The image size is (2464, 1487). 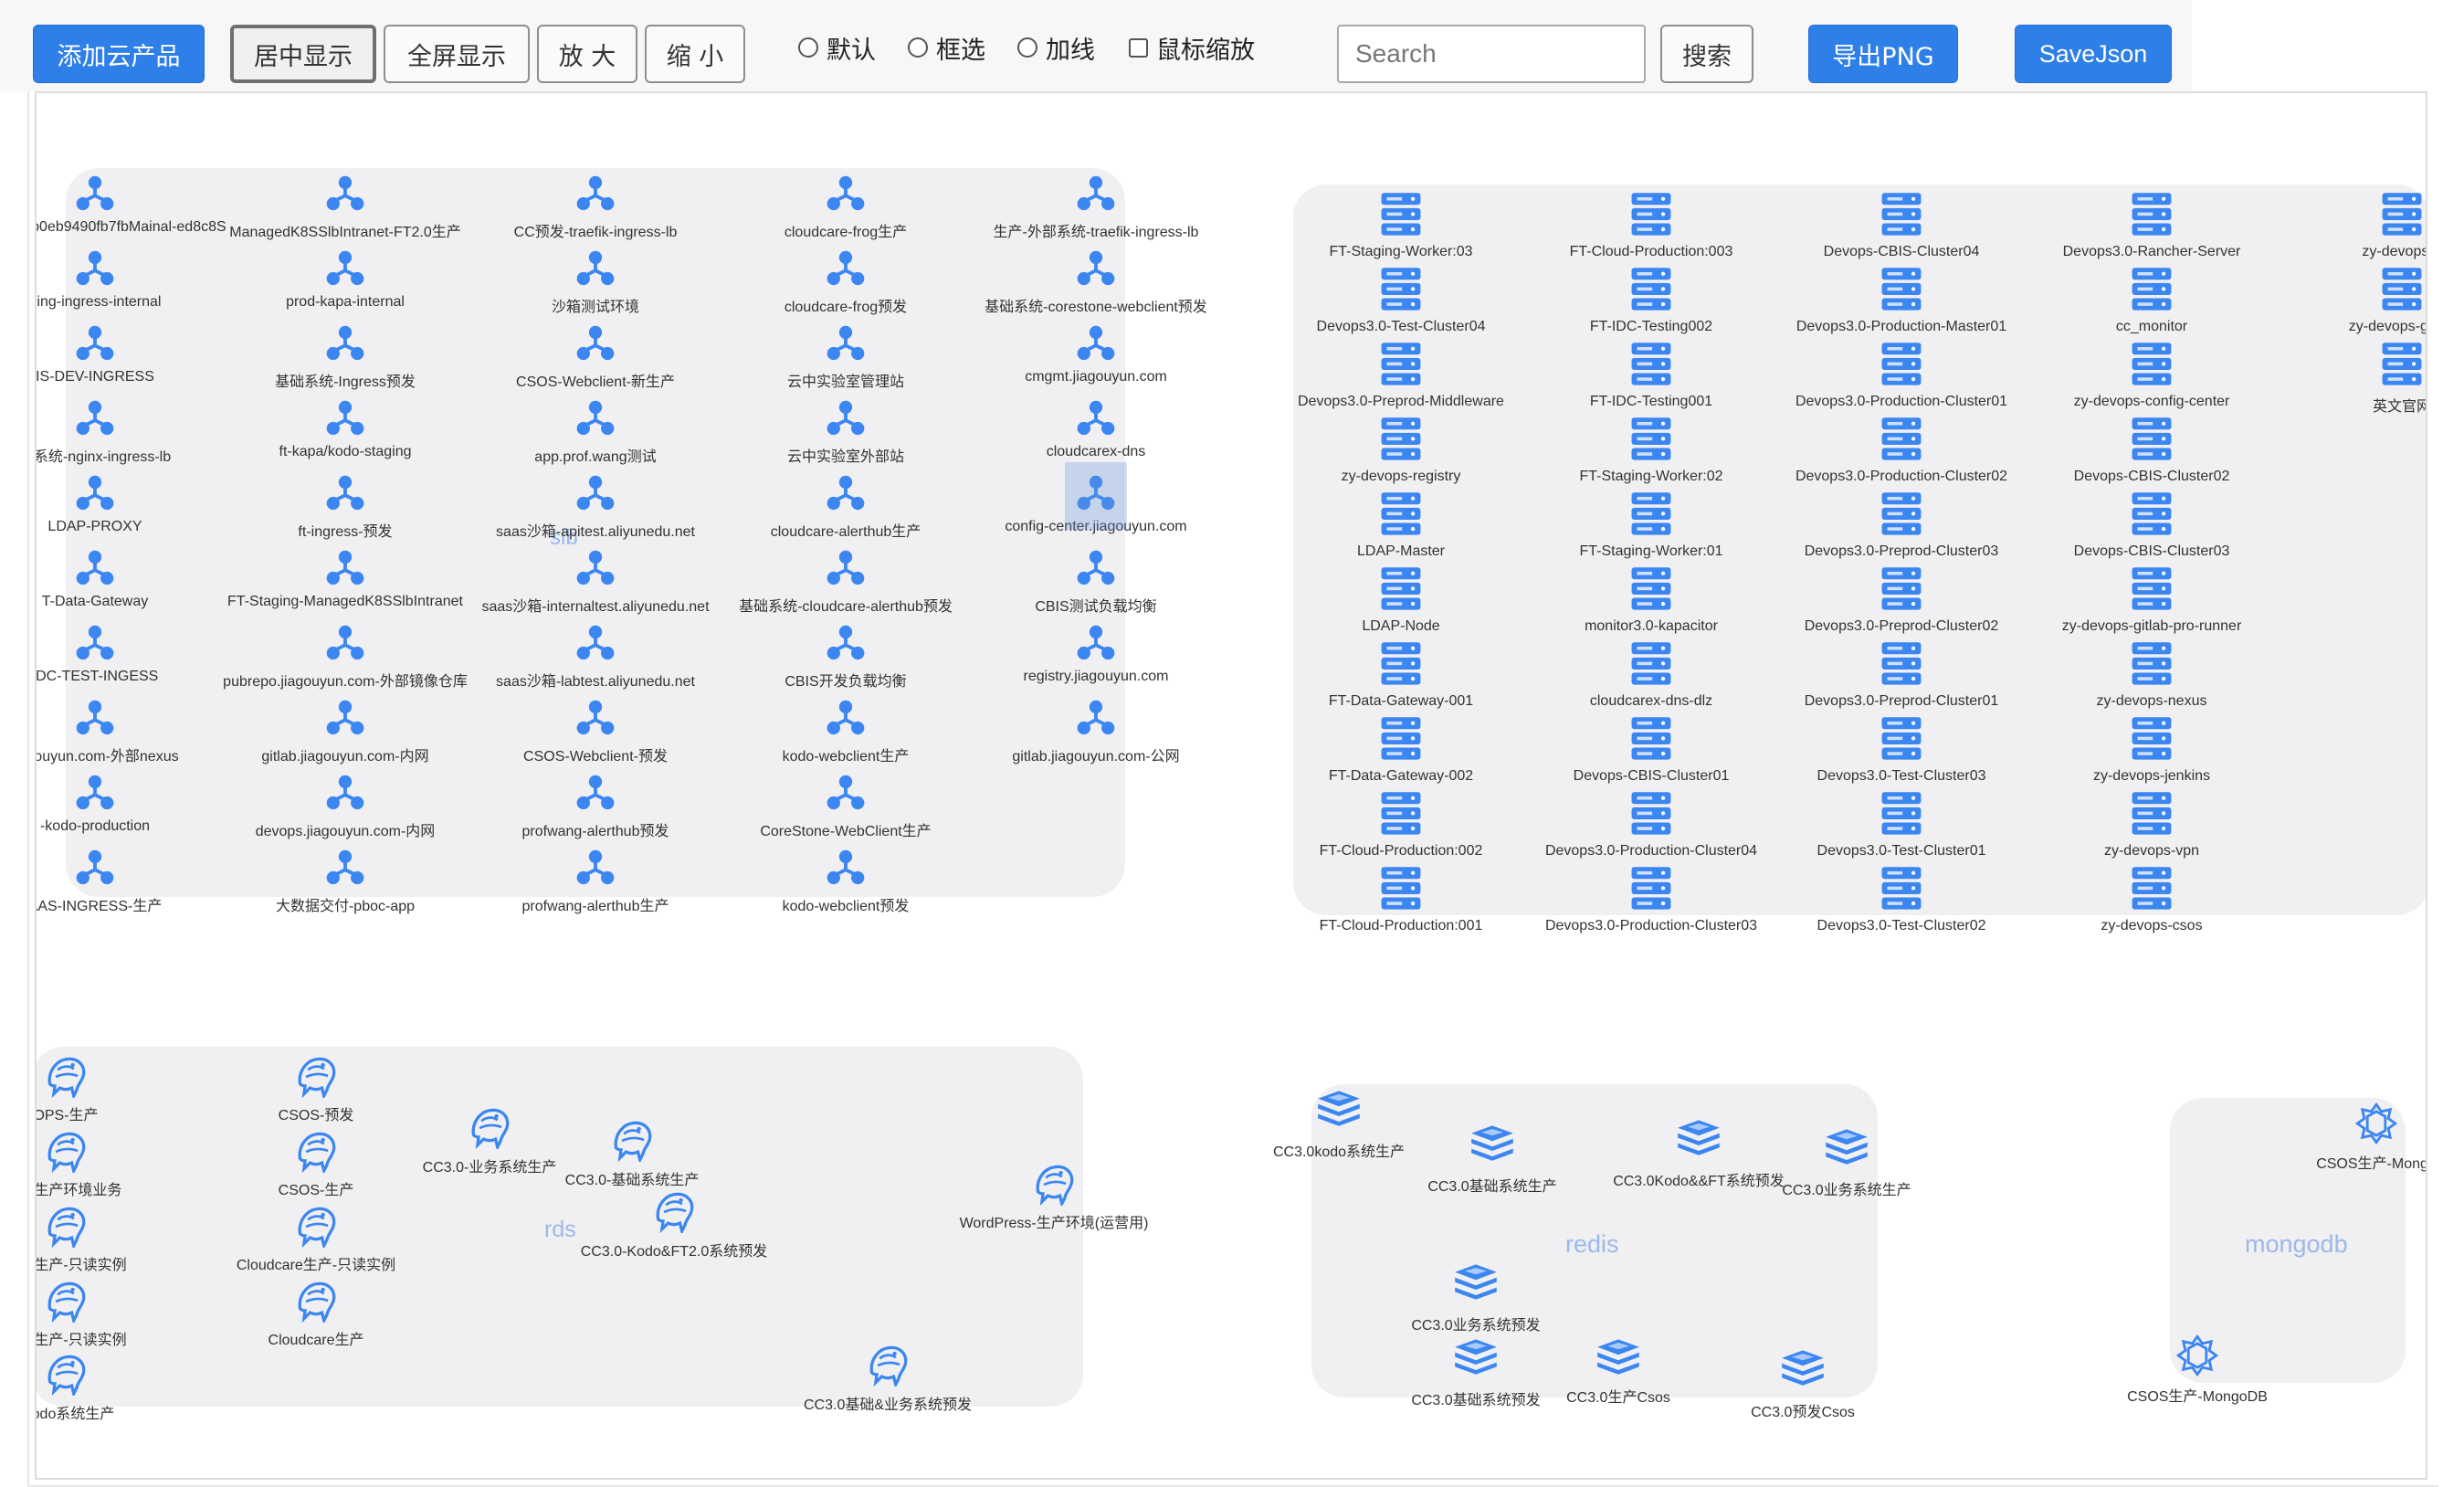 I want to click on rds-group-label: rds, so click(x=560, y=1229).